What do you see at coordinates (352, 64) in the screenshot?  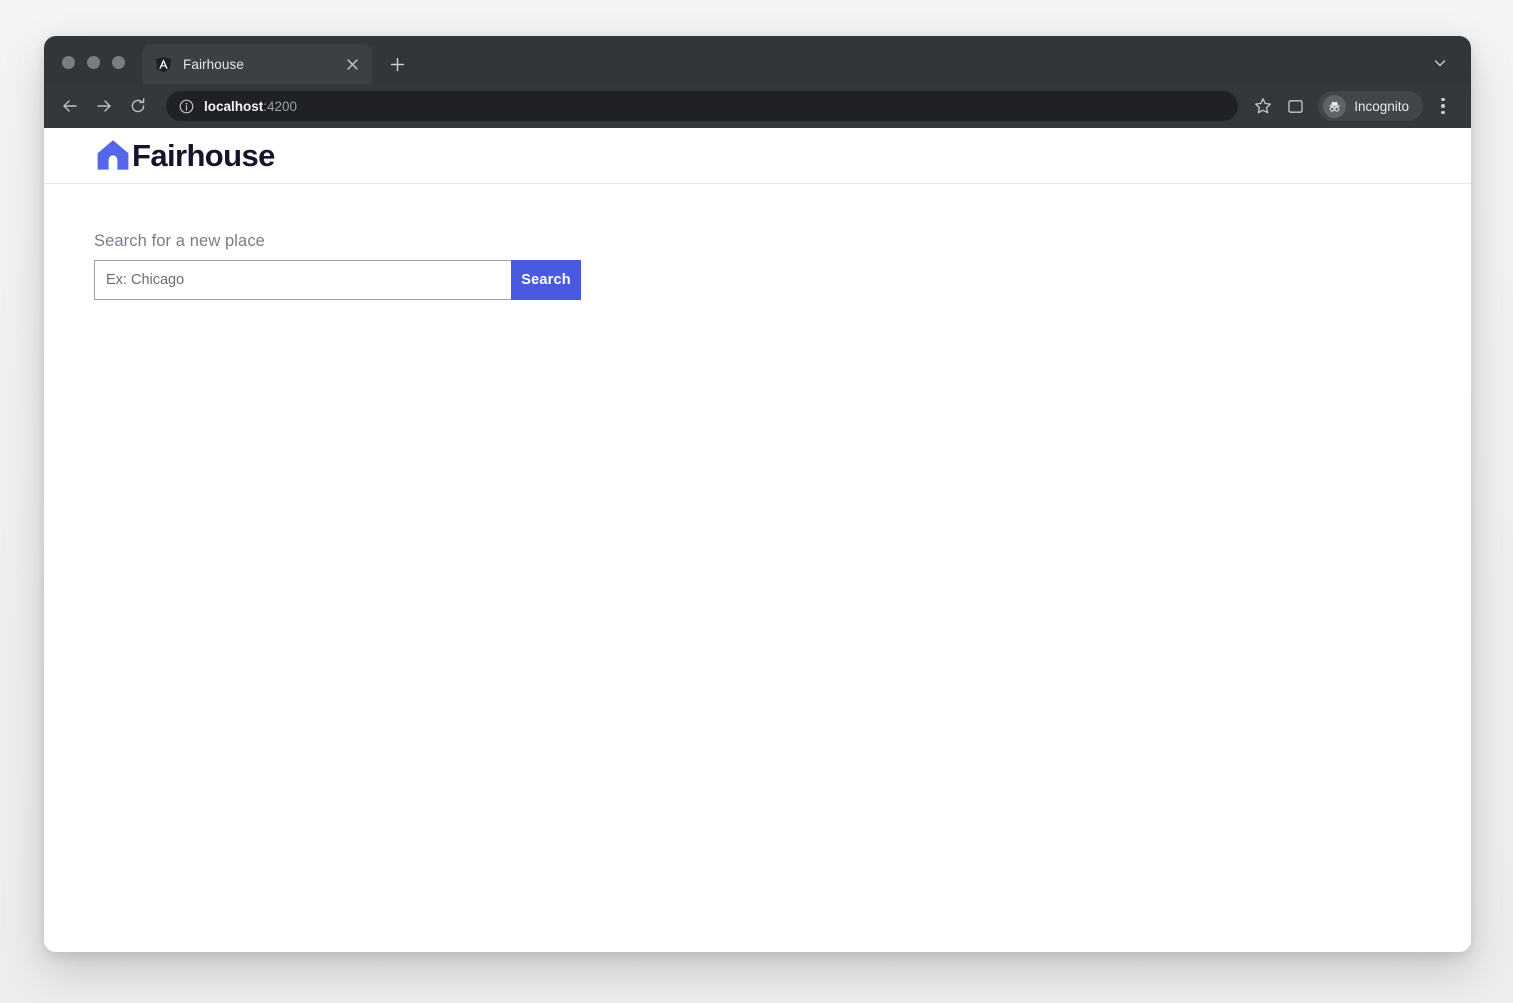 I see `close-icon` at bounding box center [352, 64].